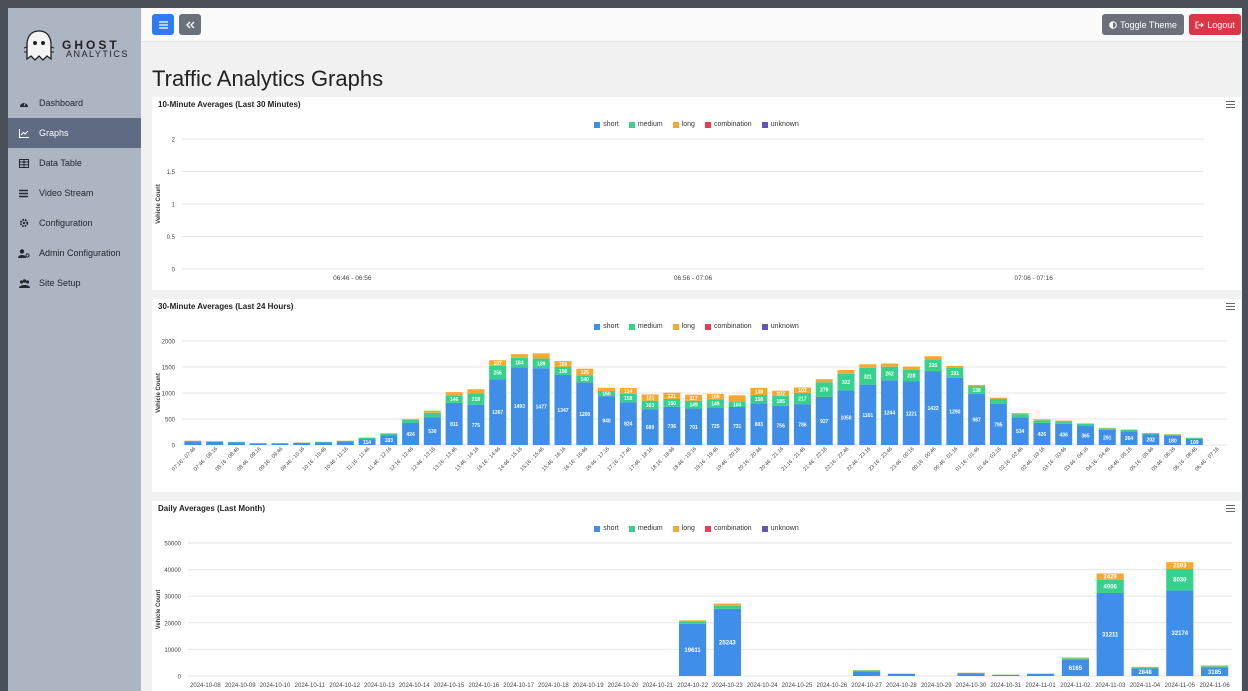 This screenshot has width=1248, height=691. I want to click on sidebar-nav: Dashboard Graphs Data Table Video Stream, so click(74, 193).